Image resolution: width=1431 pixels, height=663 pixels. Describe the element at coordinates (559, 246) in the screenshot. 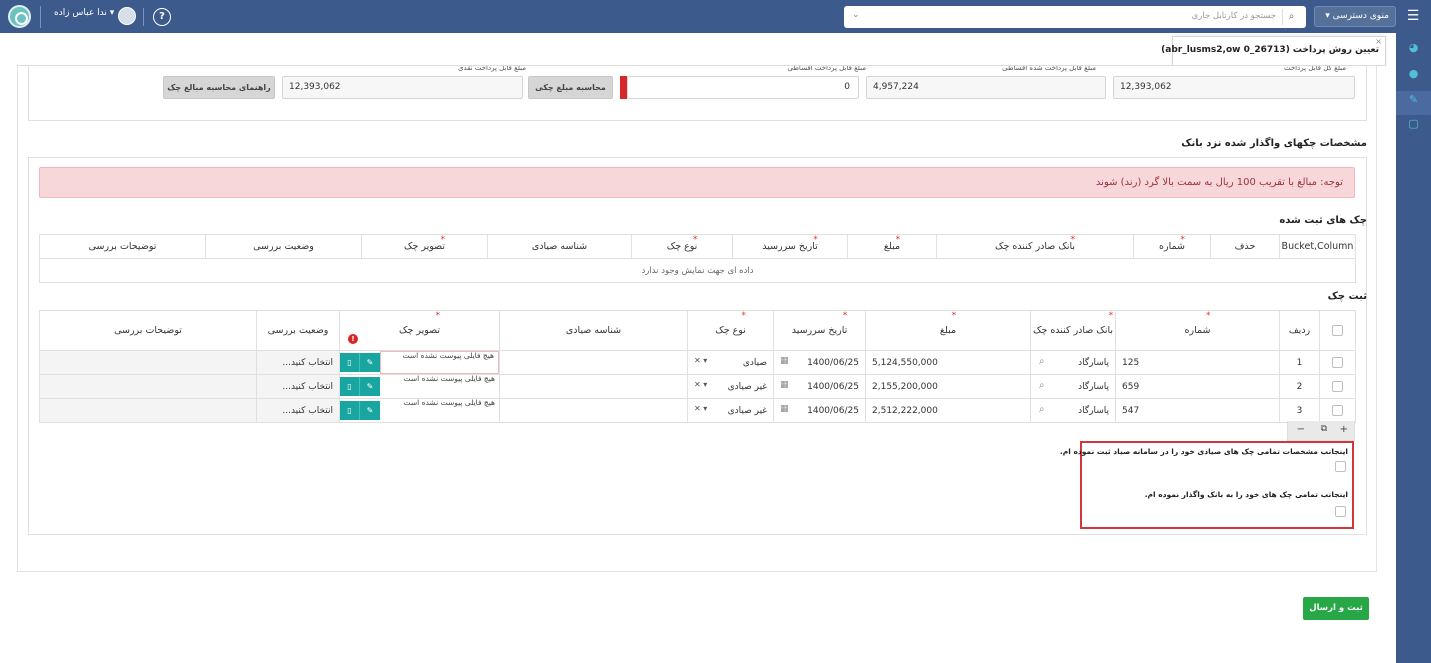

I see `col-sayad-id: شناسه صیادی` at that location.